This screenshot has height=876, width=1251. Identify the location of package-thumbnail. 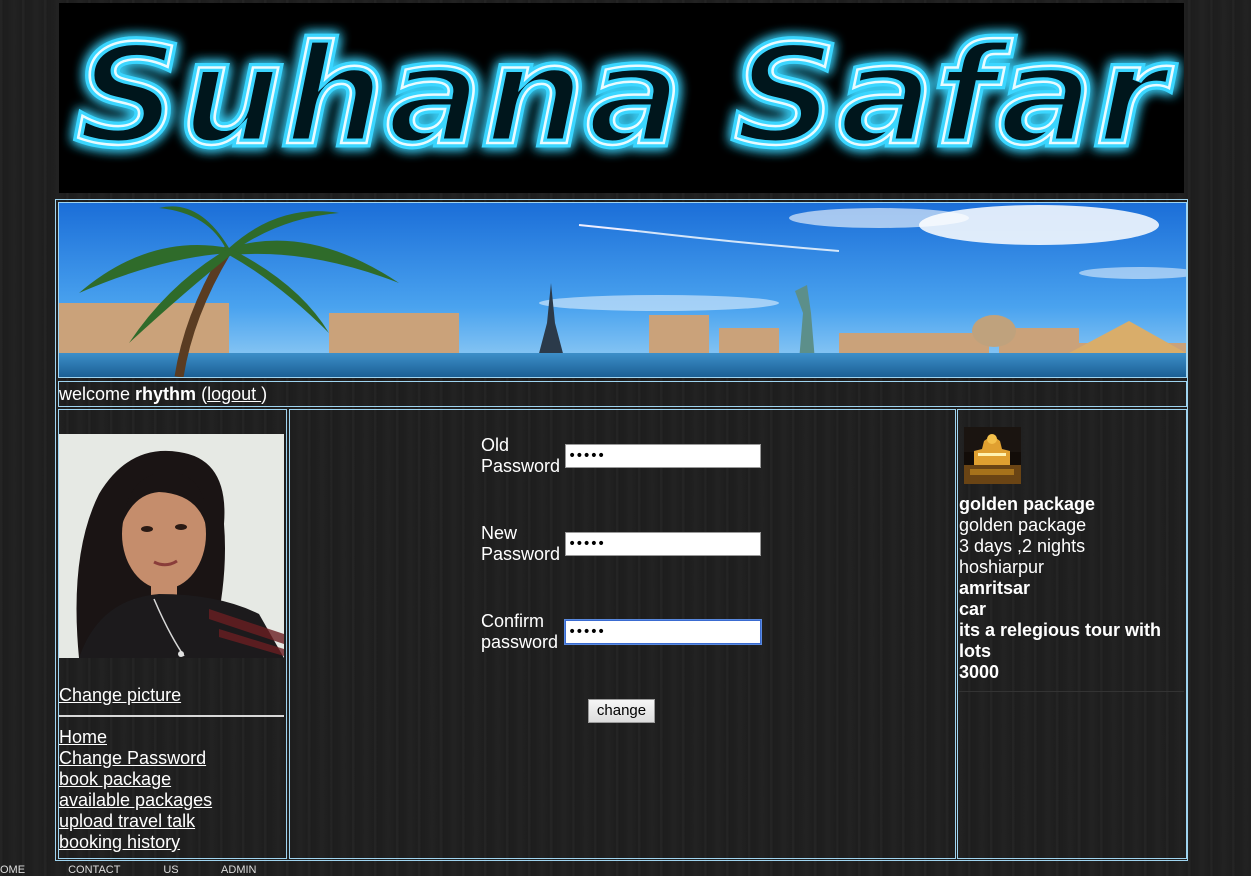
(992, 455).